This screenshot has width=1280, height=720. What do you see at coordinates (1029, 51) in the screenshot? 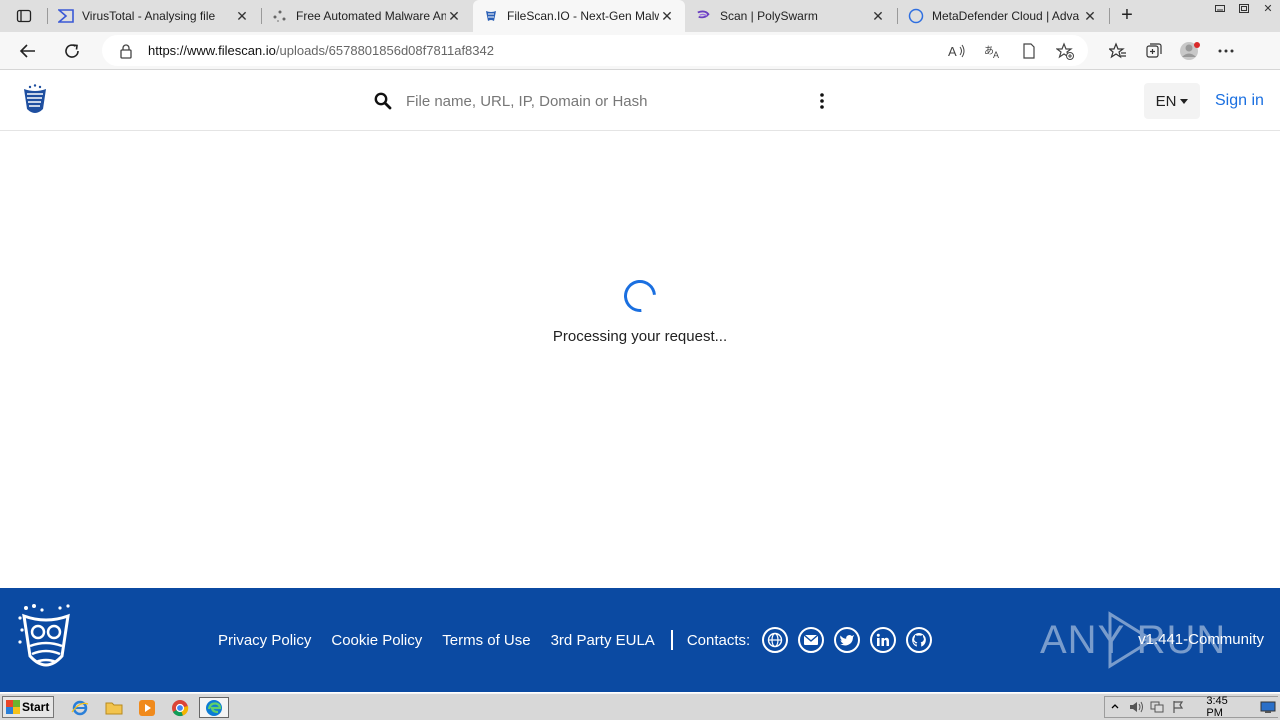
I see `reading-view-icon` at bounding box center [1029, 51].